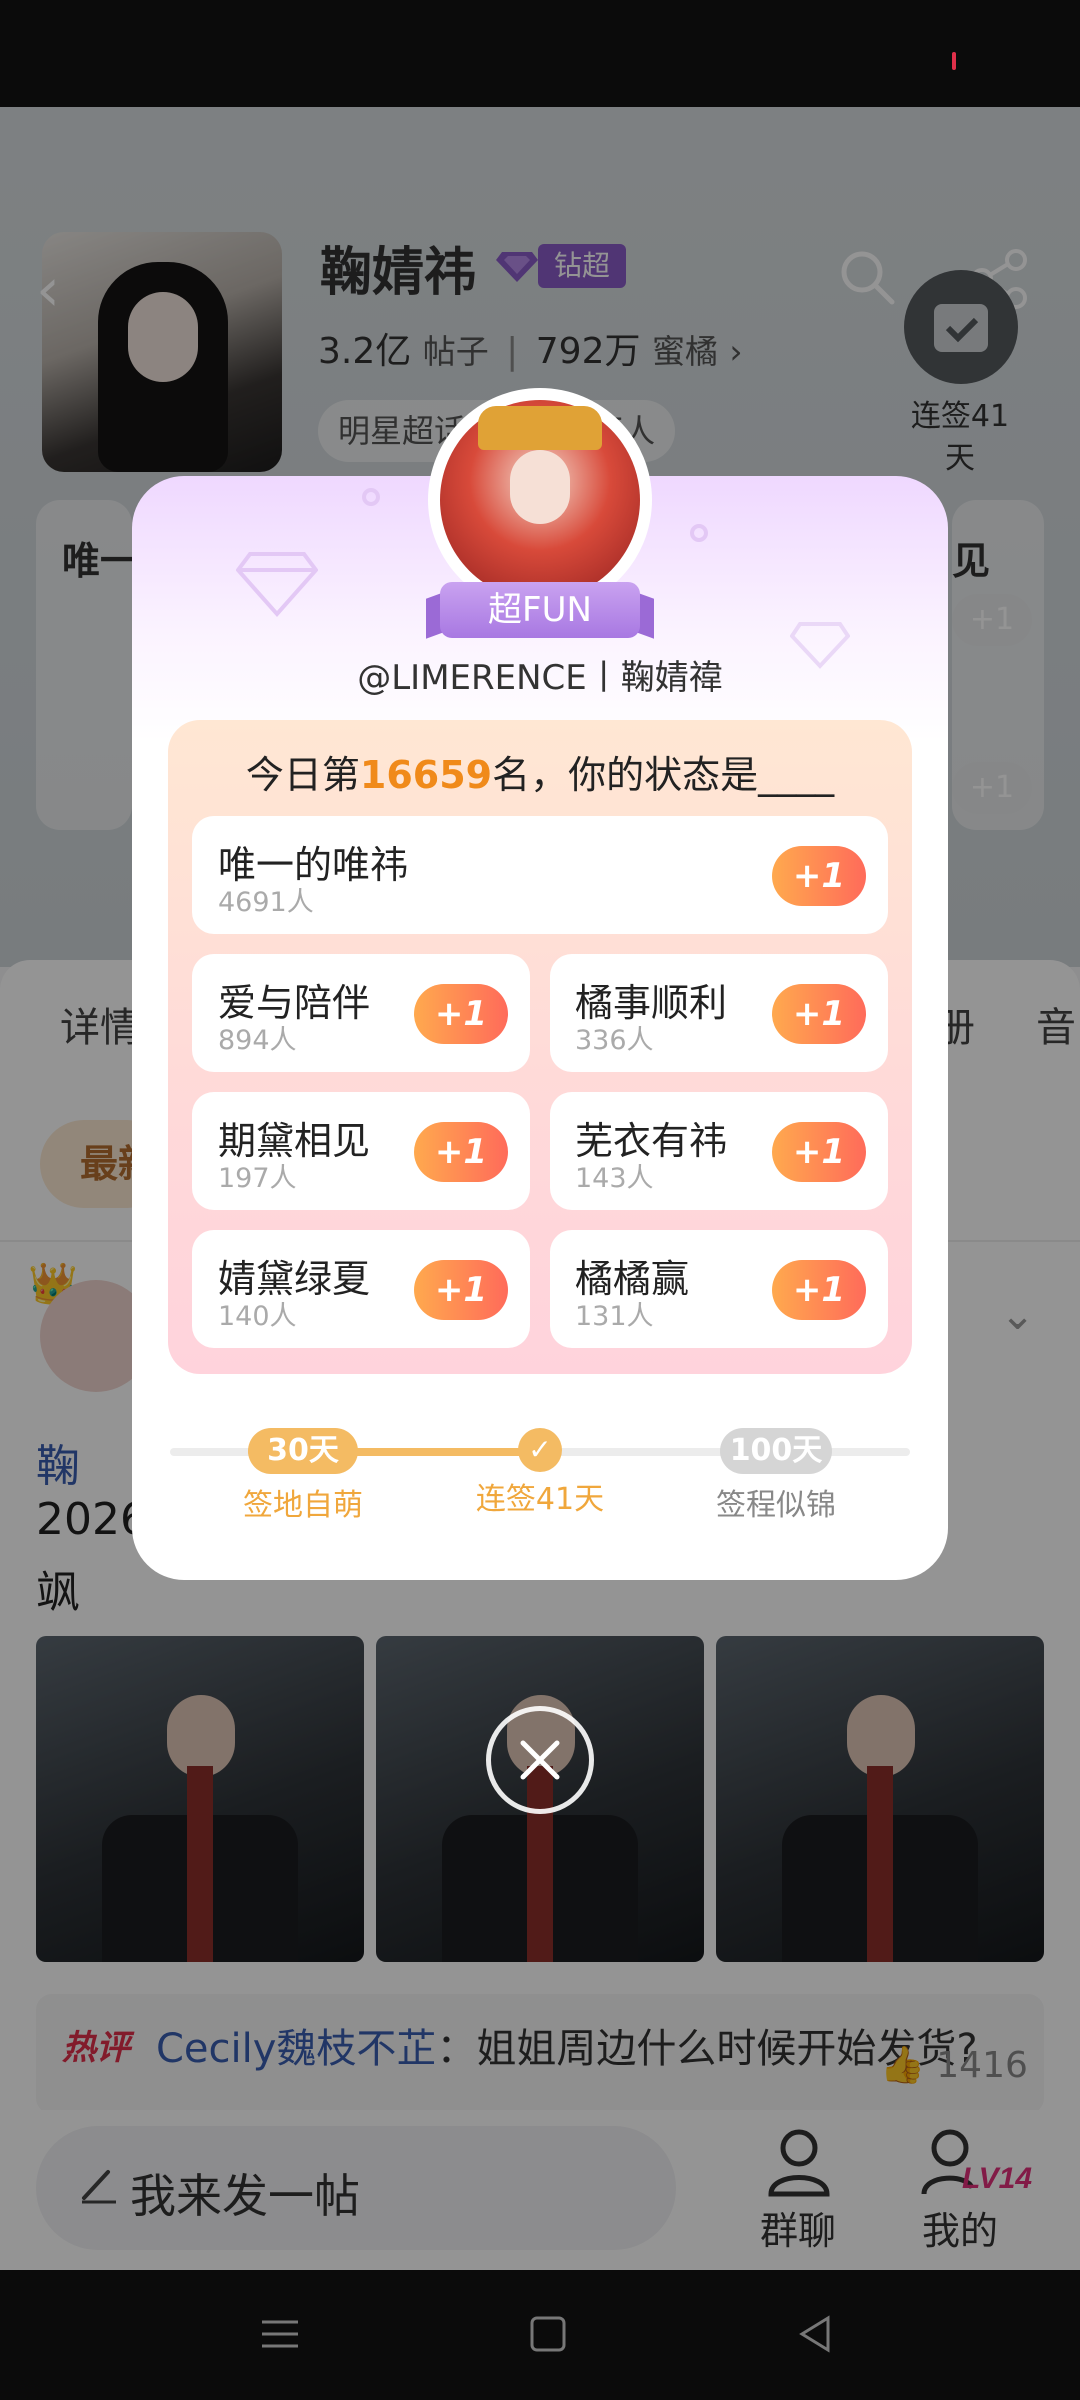  I want to click on back-icon, so click(816, 2334).